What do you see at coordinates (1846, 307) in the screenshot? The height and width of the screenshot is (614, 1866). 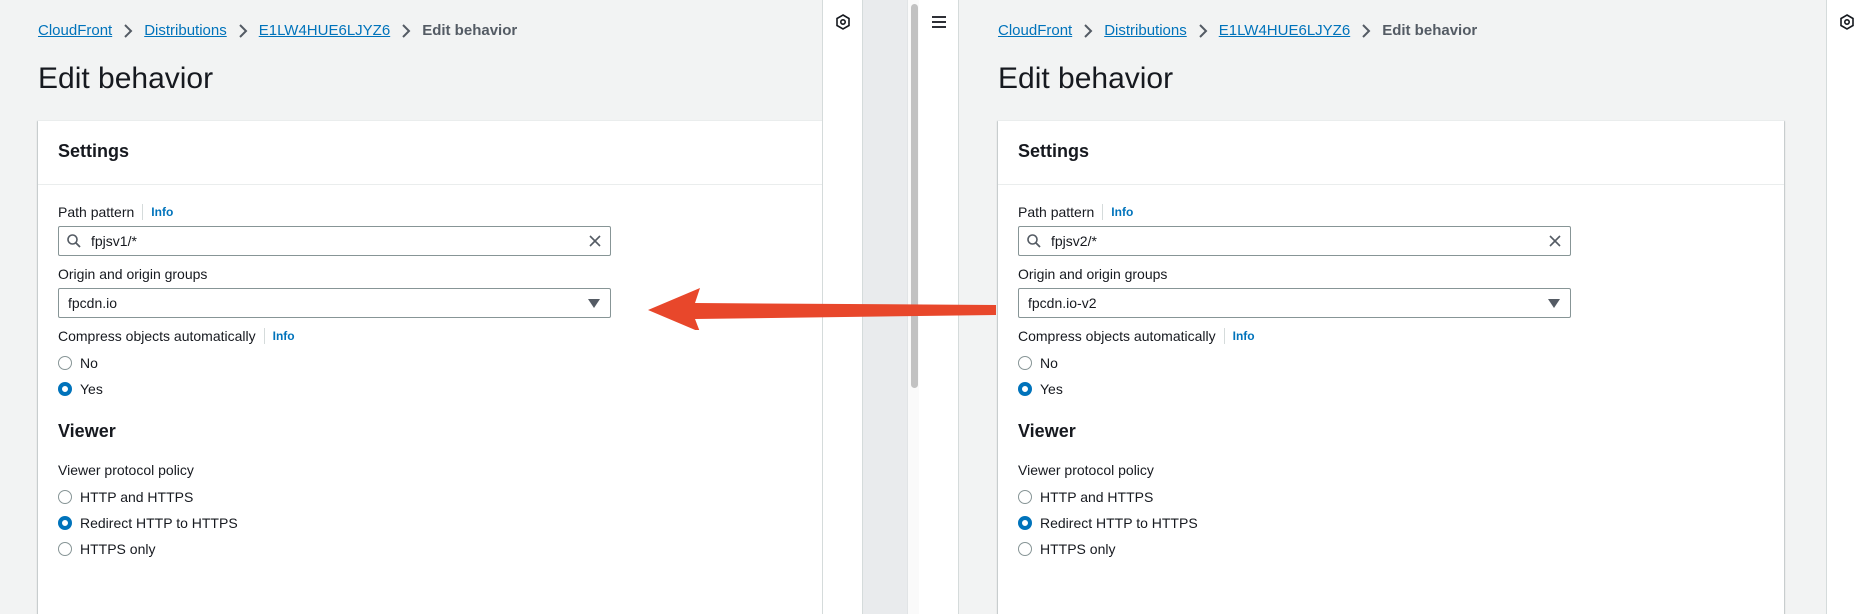 I see `tools-rail` at bounding box center [1846, 307].